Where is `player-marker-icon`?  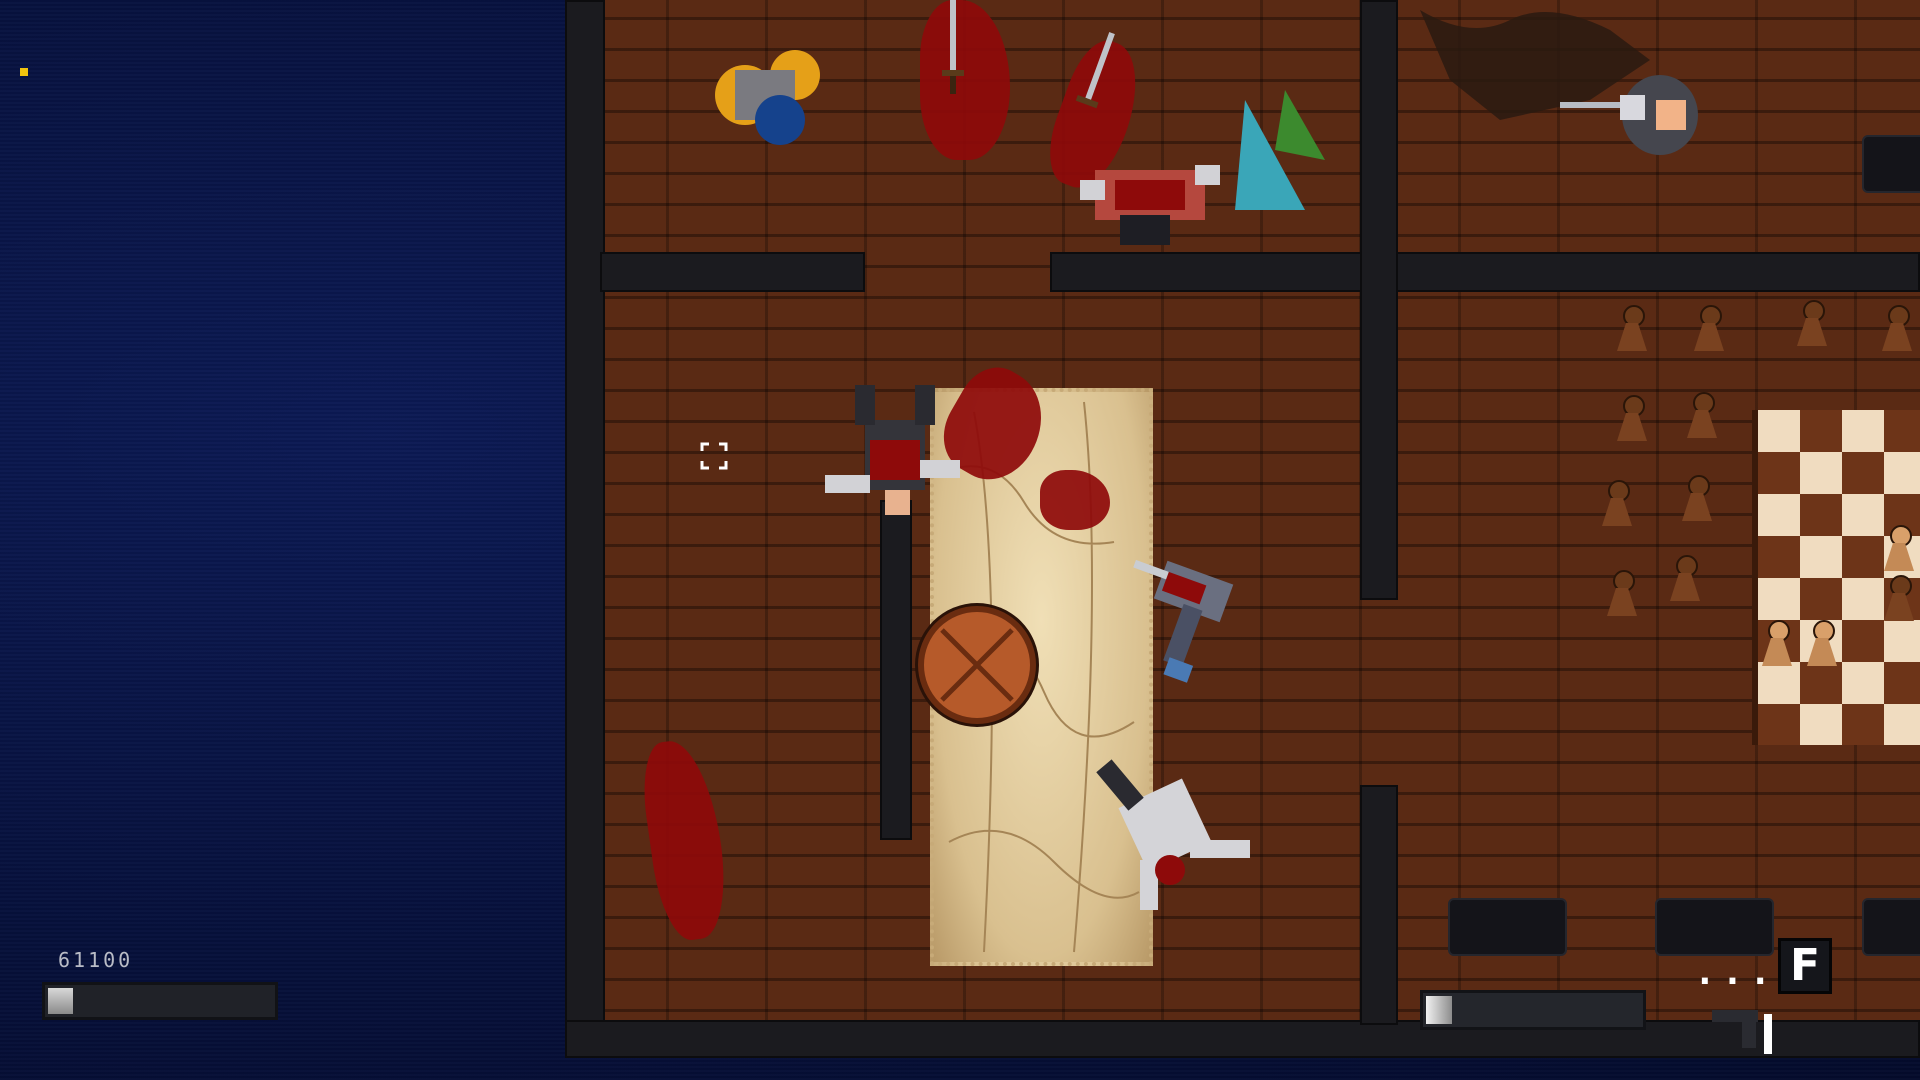
player-marker-icon is located at coordinates (24, 72).